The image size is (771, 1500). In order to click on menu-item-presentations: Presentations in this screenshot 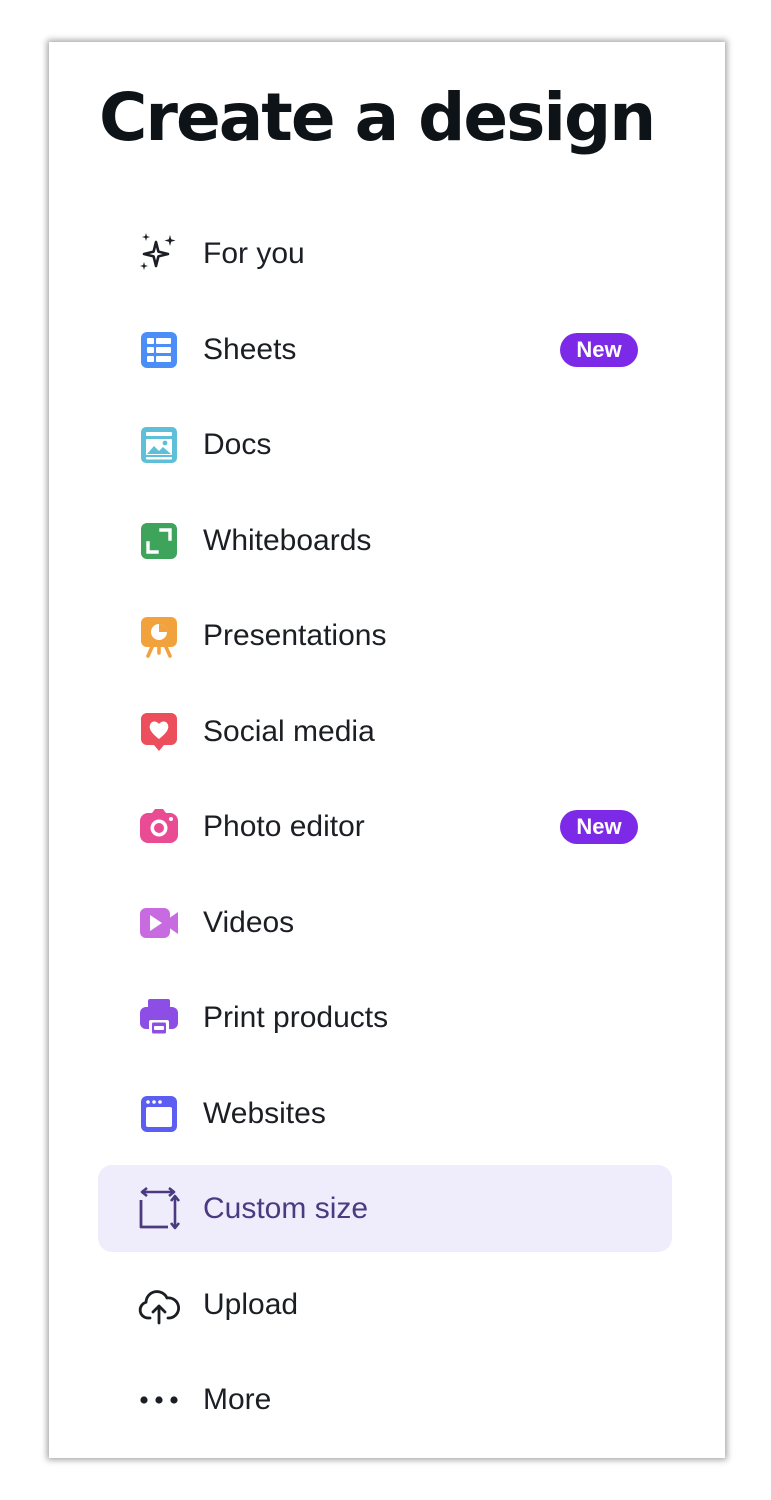, I will do `click(385, 635)`.